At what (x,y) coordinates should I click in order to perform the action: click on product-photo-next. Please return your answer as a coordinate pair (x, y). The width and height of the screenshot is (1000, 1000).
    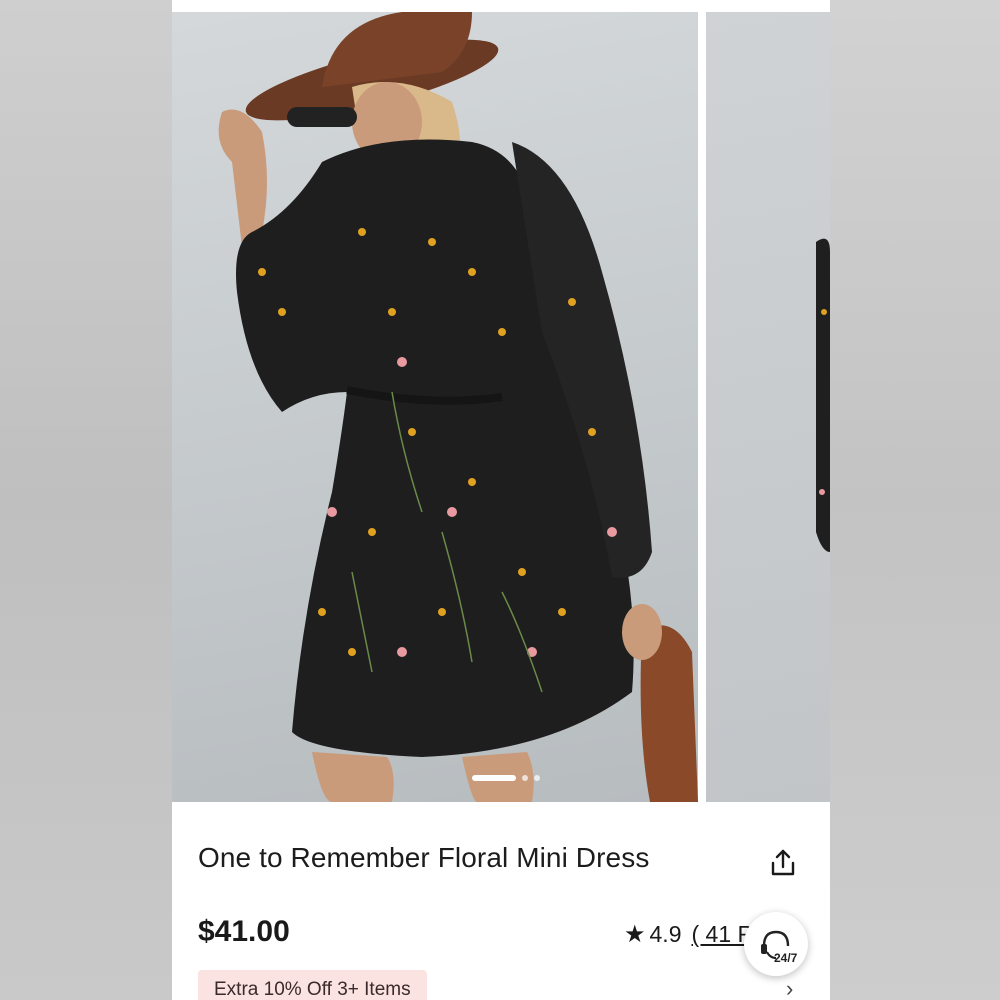
    Looking at the image, I should click on (768, 407).